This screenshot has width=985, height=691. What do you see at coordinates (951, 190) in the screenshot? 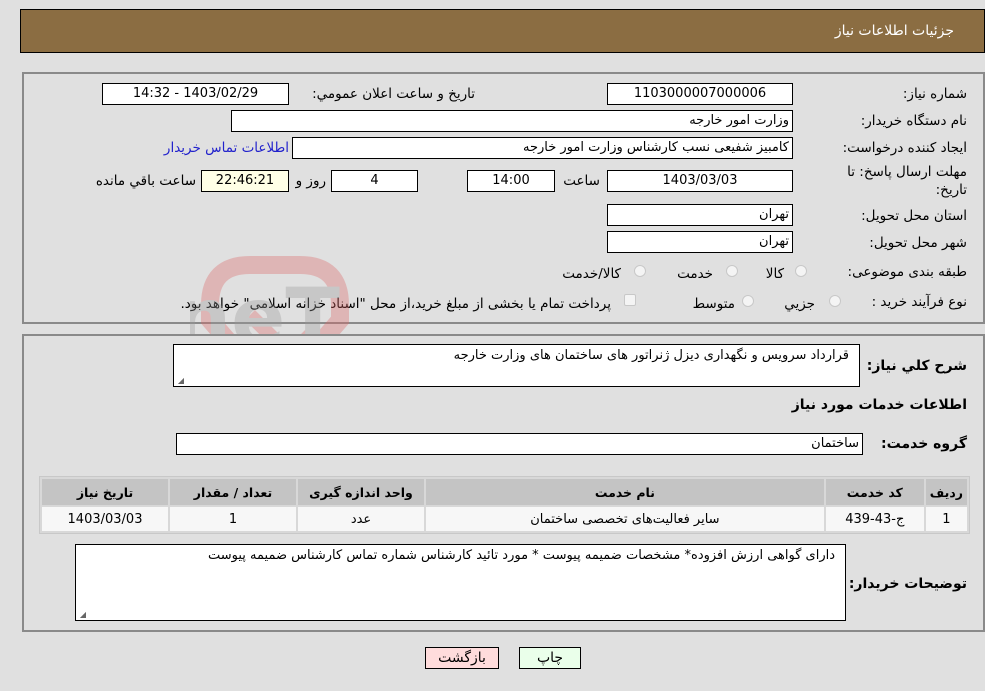
I see `deadline-label-line2: تاریخ:` at bounding box center [951, 190].